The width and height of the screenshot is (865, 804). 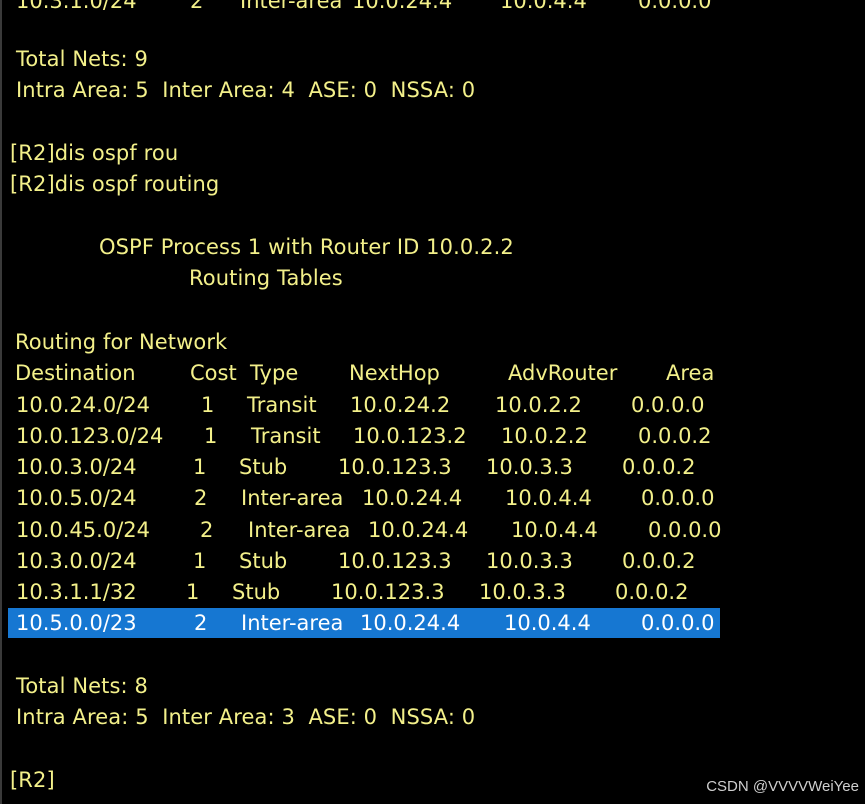 I want to click on route-destination: 10.0.123.0/24, so click(x=90, y=436).